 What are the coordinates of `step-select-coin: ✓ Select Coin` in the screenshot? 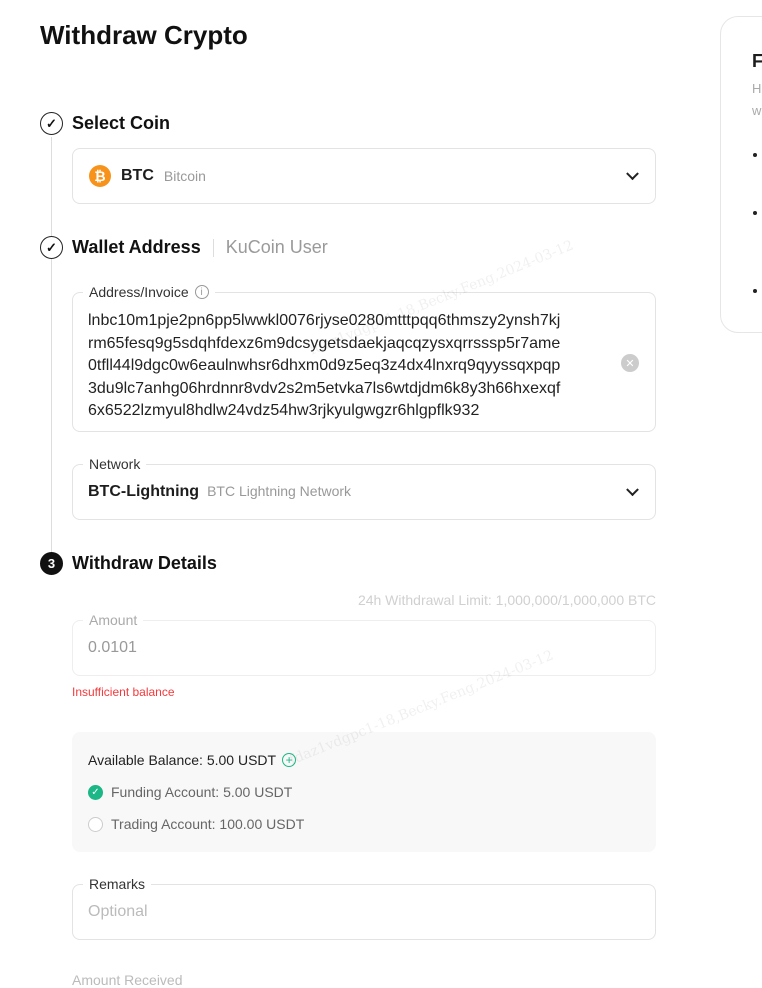 It's located at (105, 123).